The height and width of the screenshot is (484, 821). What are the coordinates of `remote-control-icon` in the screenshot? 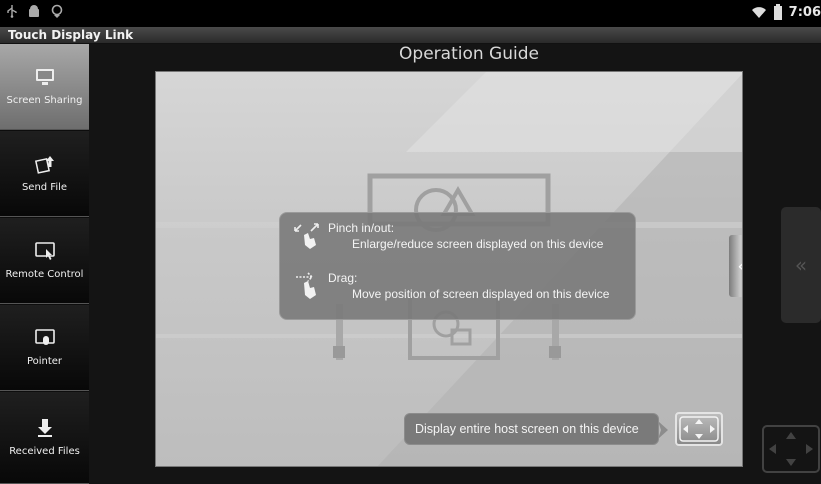 It's located at (44, 251).